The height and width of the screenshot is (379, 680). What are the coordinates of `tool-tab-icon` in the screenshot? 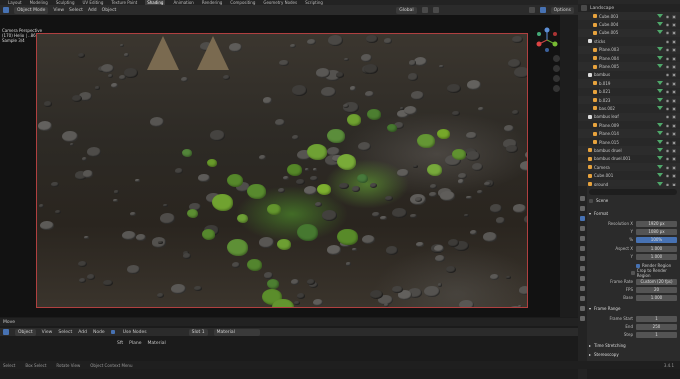 It's located at (582, 198).